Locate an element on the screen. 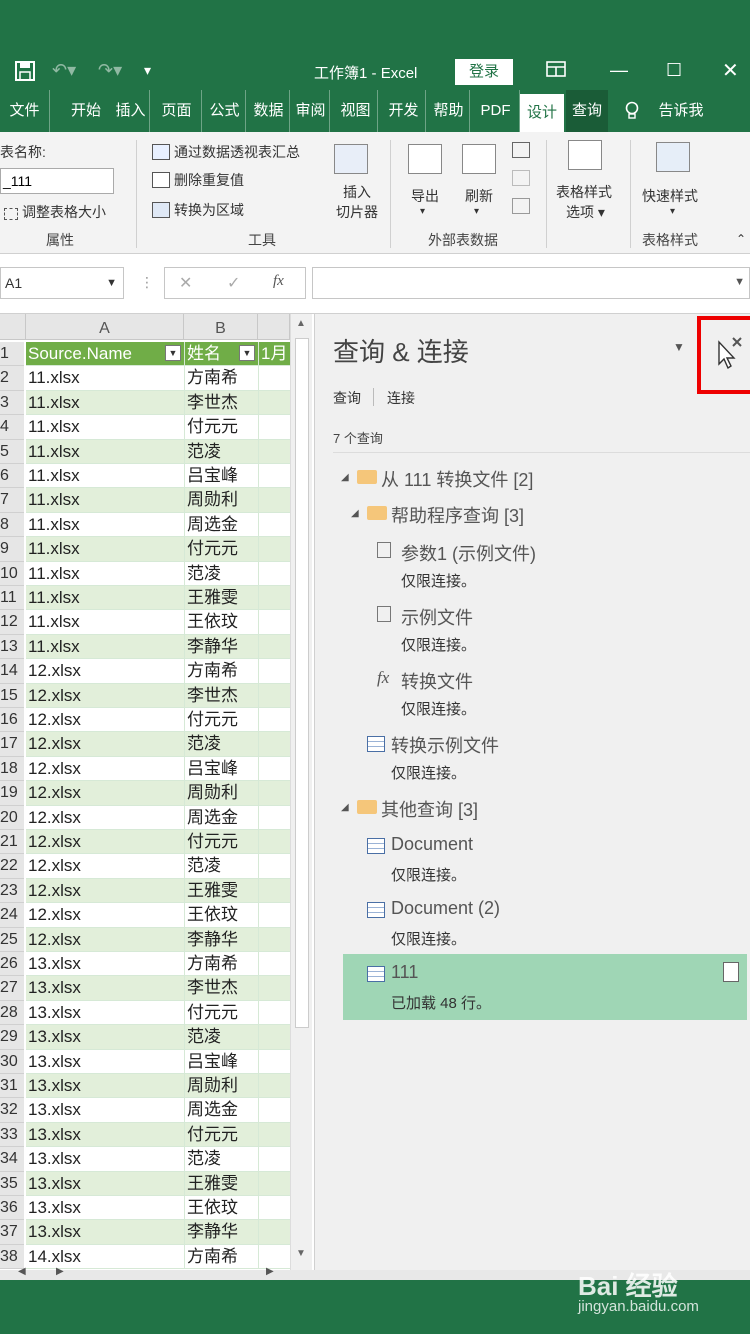 The height and width of the screenshot is (1334, 750). minimize-icon: — is located at coordinates (619, 70).